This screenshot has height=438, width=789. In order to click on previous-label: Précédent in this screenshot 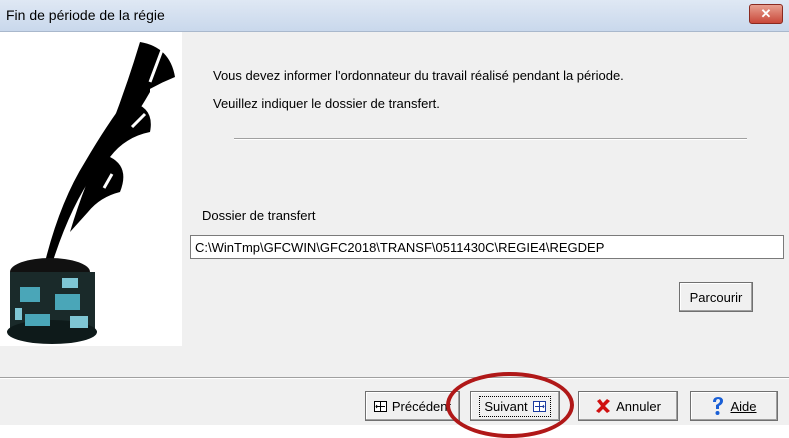, I will do `click(421, 406)`.